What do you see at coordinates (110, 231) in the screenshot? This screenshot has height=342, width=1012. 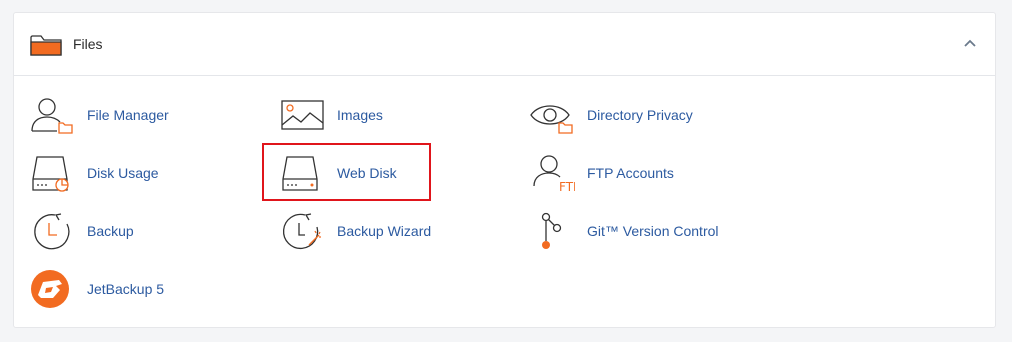 I see `backup-label: Backup` at bounding box center [110, 231].